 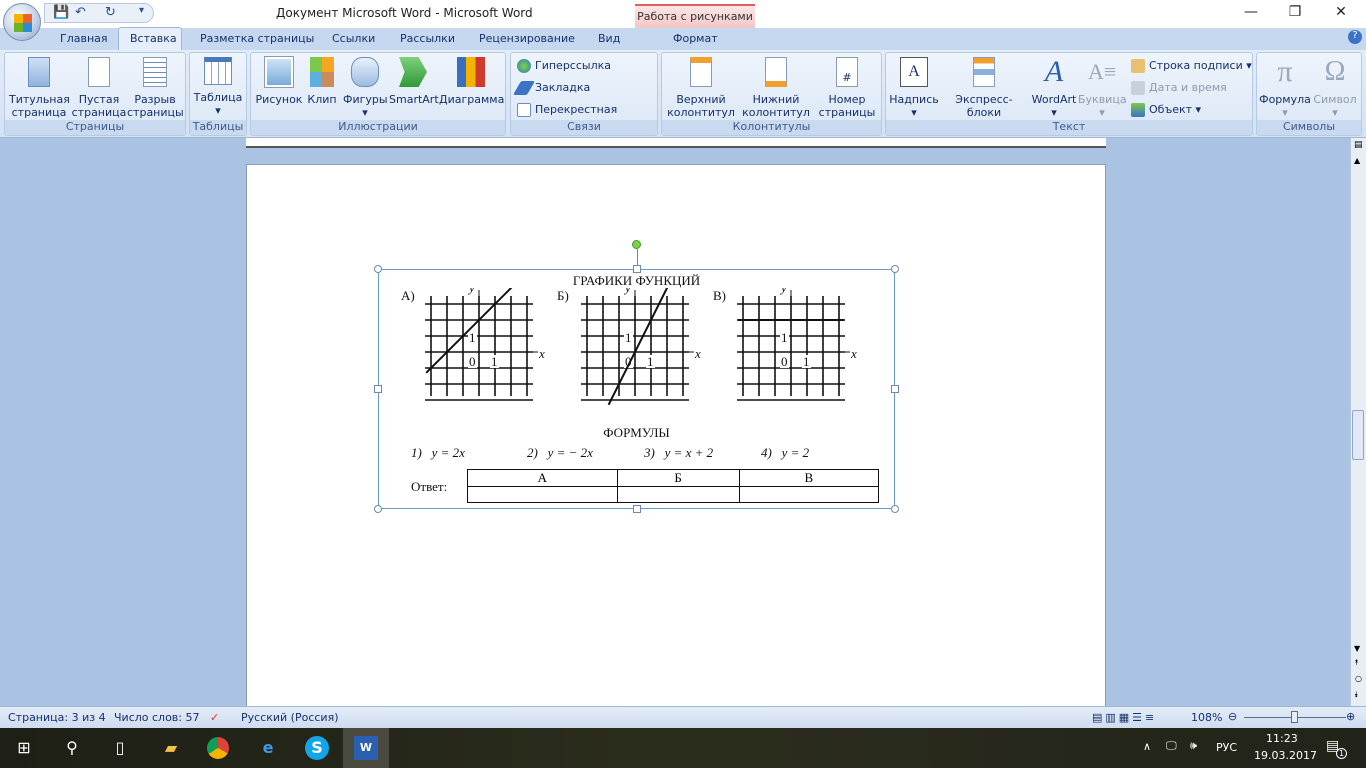 I want to click on object-button: Объект ▾, so click(x=1166, y=110).